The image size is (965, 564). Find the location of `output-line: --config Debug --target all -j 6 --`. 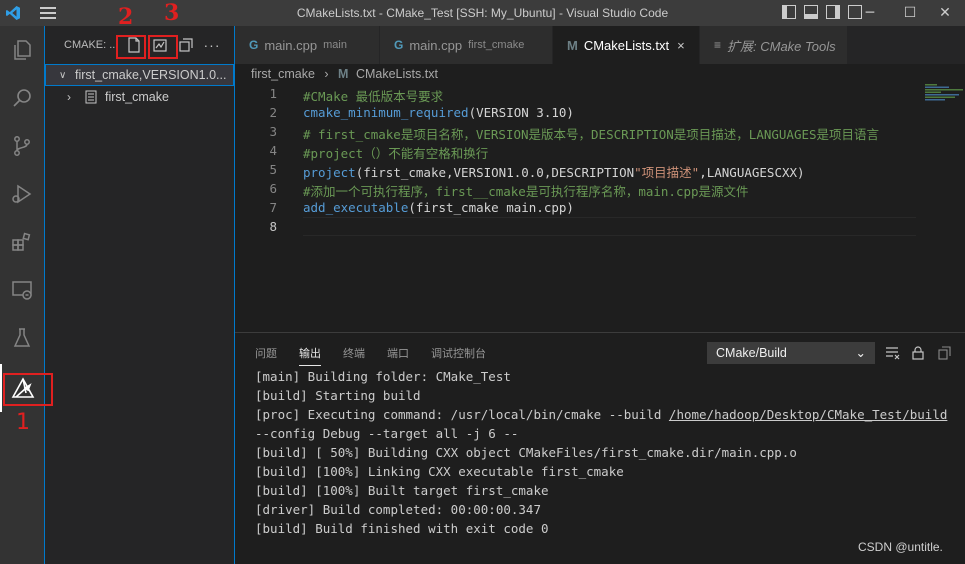

output-line: --config Debug --target all -j 6 -- is located at coordinates (386, 433).